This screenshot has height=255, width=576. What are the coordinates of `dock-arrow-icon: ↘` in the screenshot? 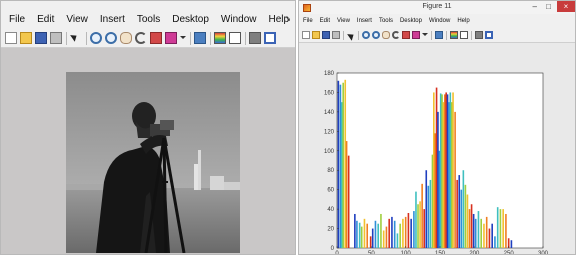 It's located at (287, 18).